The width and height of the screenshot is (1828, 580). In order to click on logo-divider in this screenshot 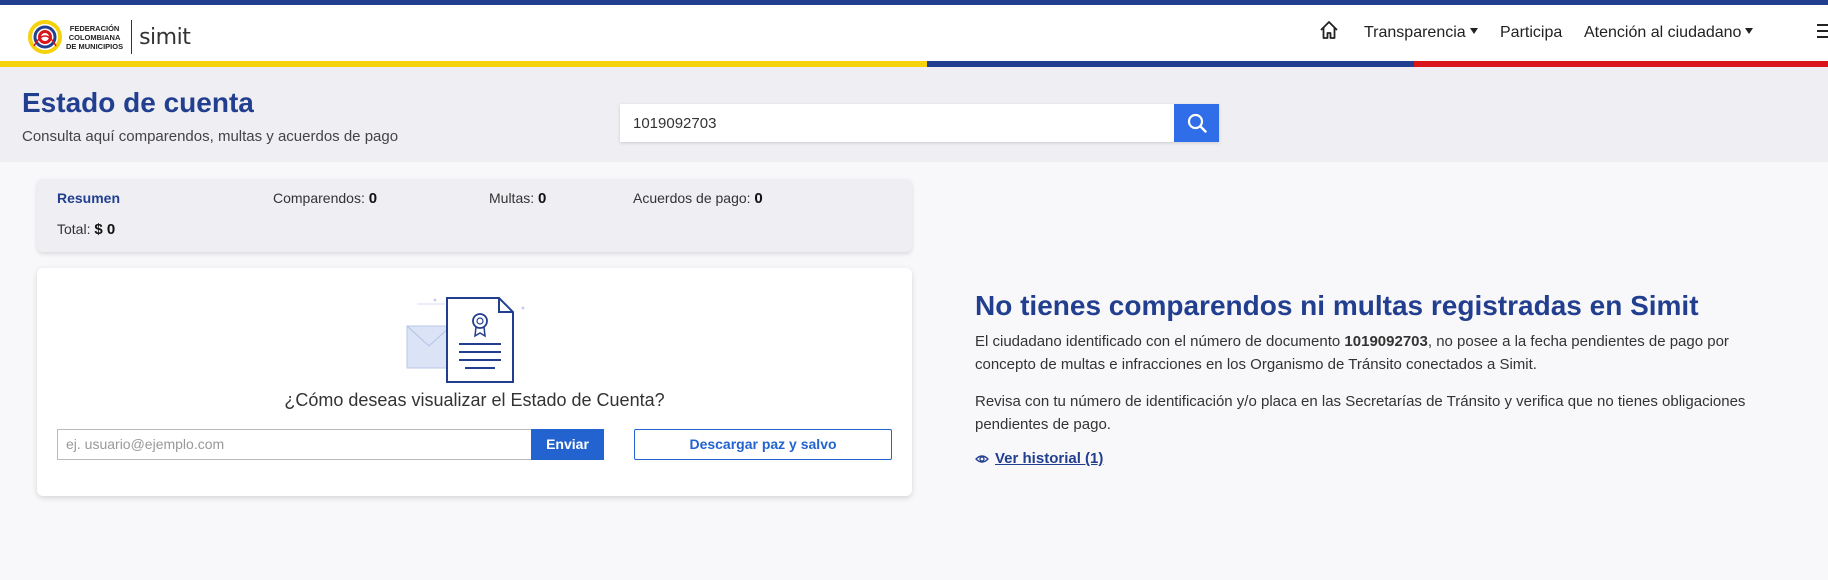, I will do `click(132, 37)`.